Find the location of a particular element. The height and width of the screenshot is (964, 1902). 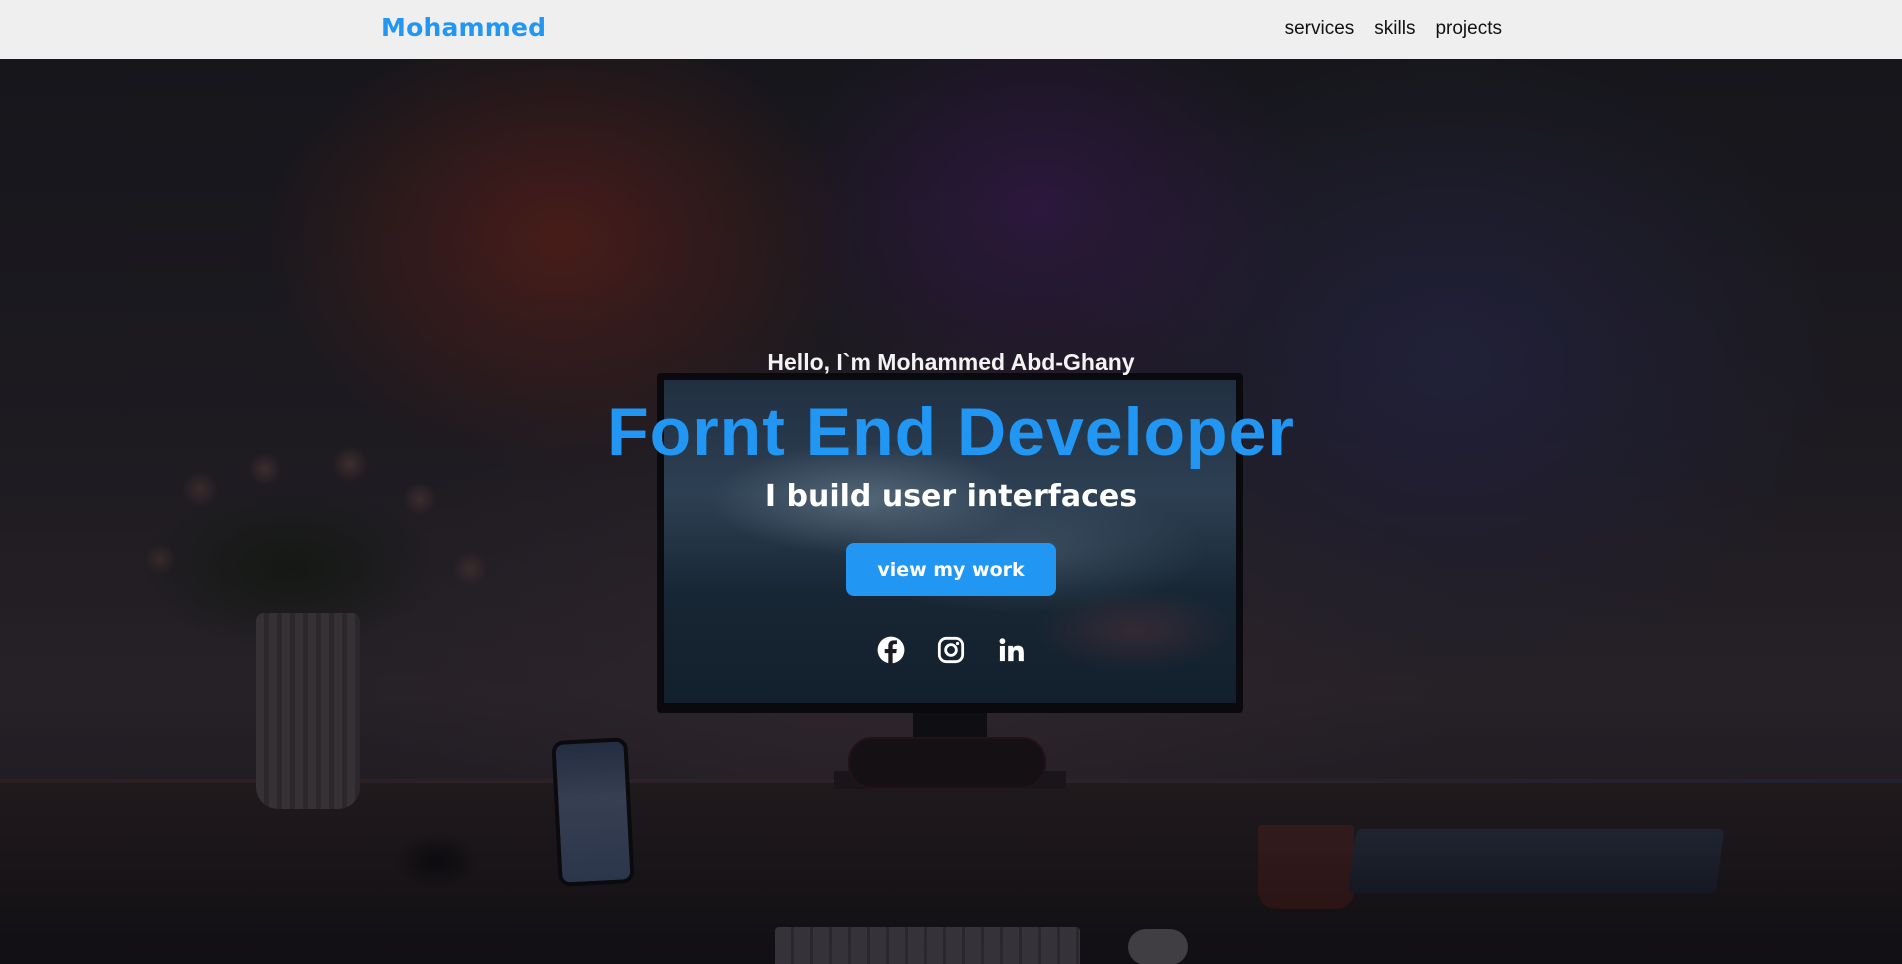

nav-link-skills: skills is located at coordinates (1394, 29).